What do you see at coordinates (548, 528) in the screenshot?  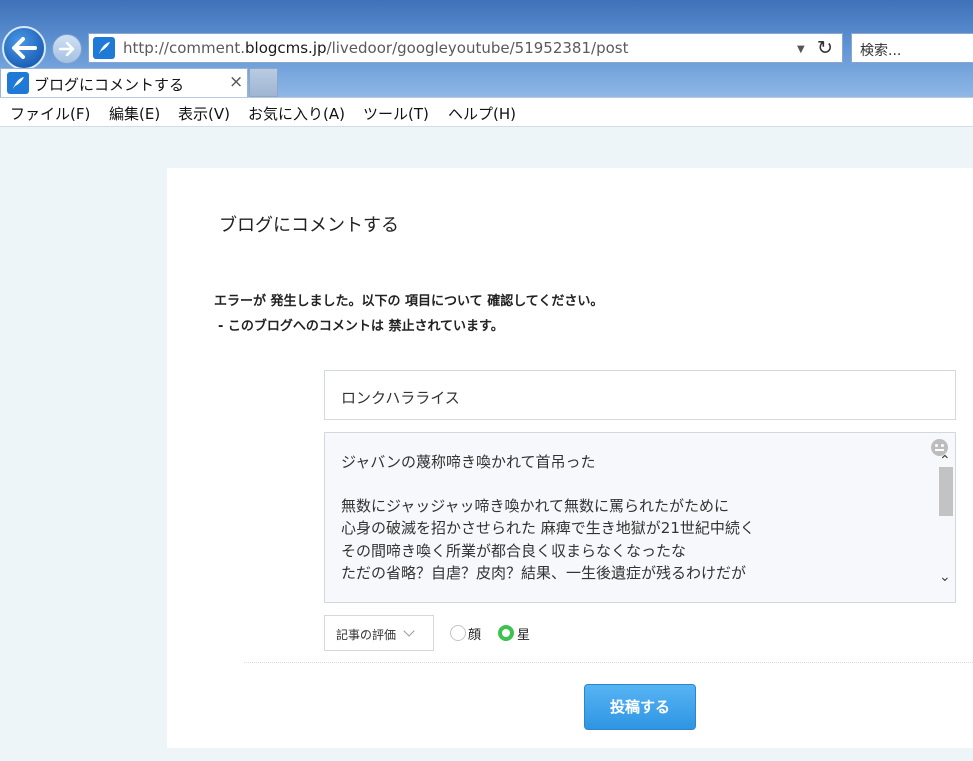 I see `comment-line: 心身の破滅を招かさせられた 麻痺で生き地獄が21世紀中続く` at bounding box center [548, 528].